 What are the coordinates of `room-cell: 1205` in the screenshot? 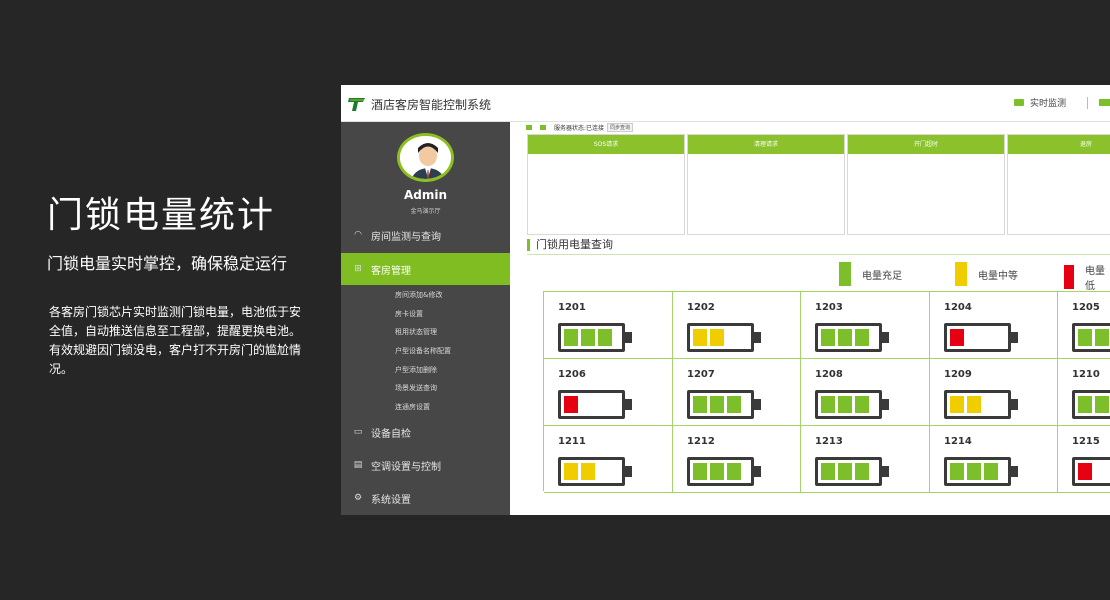 It's located at (1084, 325).